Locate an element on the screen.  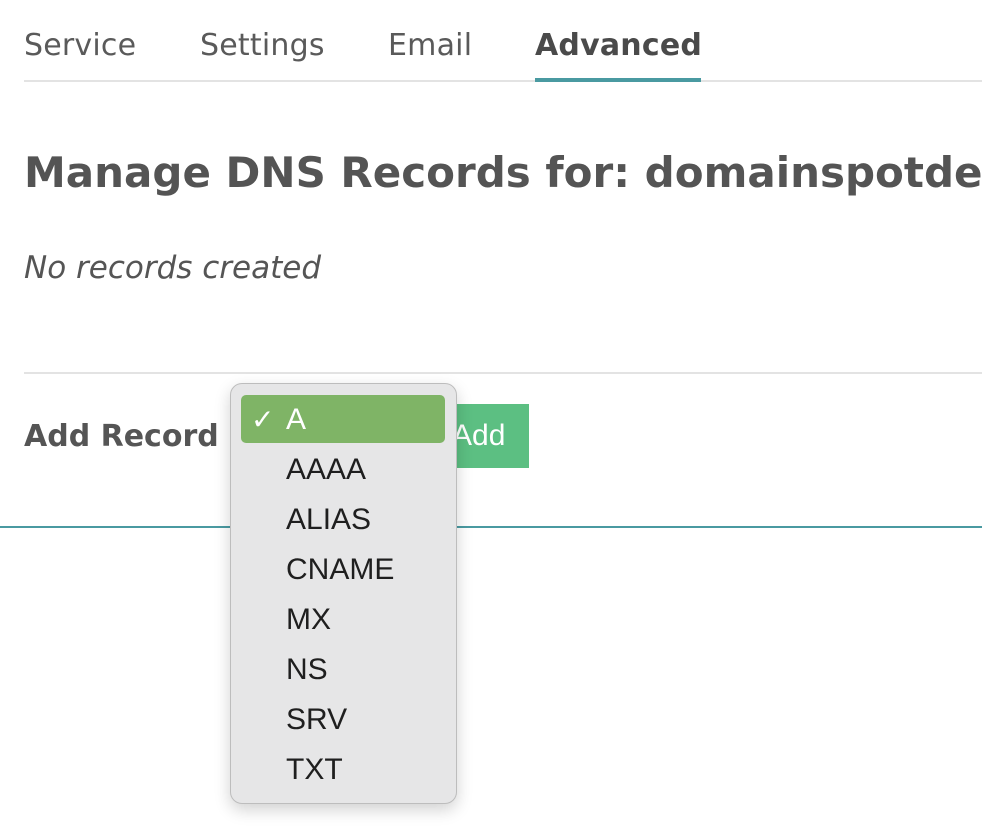
option-label: TXT is located at coordinates (314, 769).